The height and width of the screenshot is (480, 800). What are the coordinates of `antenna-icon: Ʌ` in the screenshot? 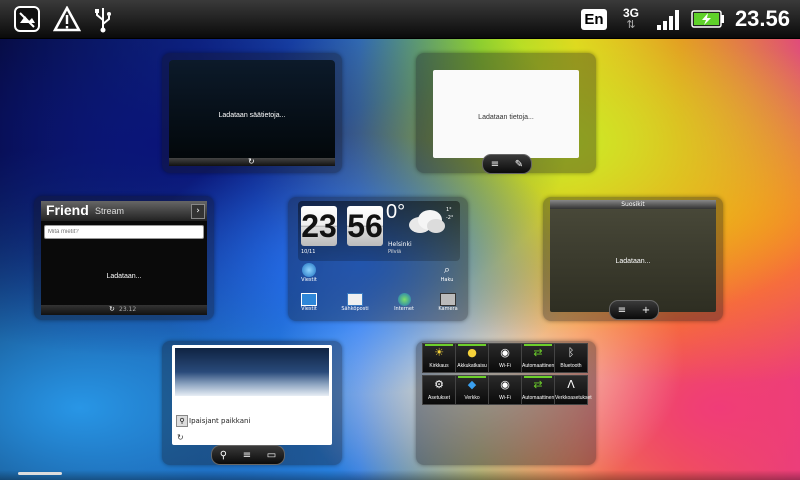 It's located at (571, 384).